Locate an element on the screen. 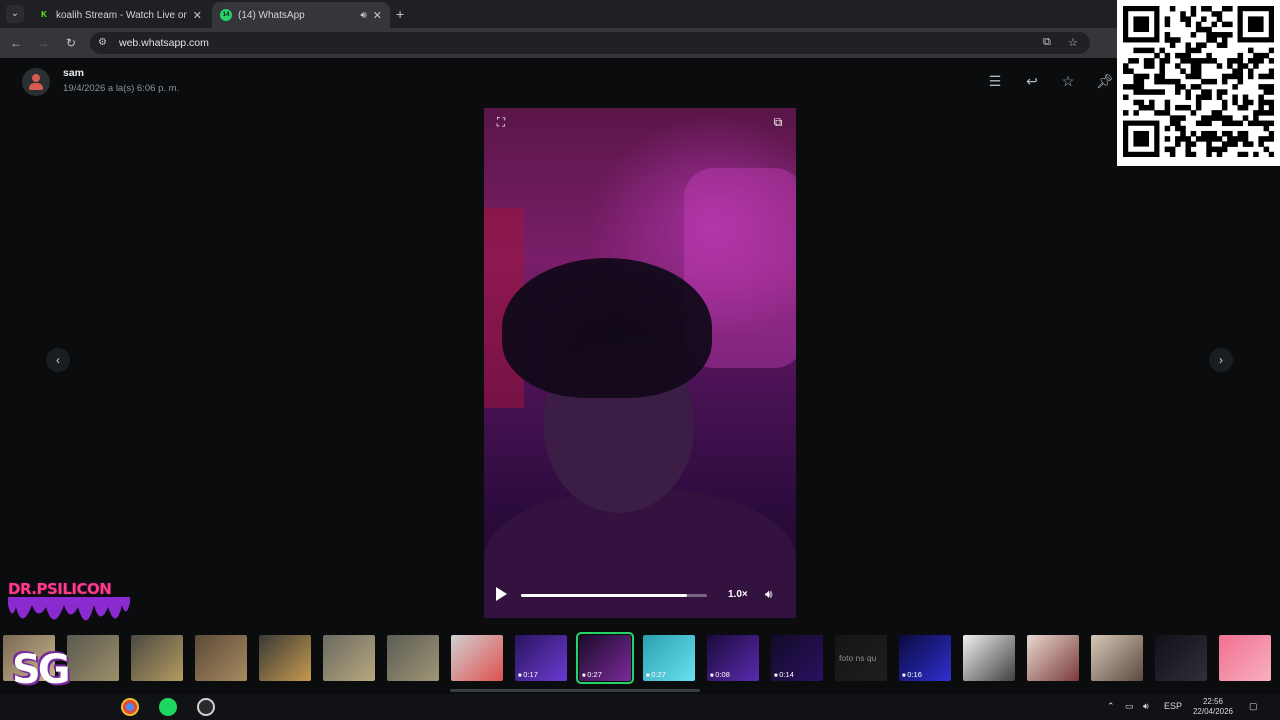  seek-bar is located at coordinates (614, 595).